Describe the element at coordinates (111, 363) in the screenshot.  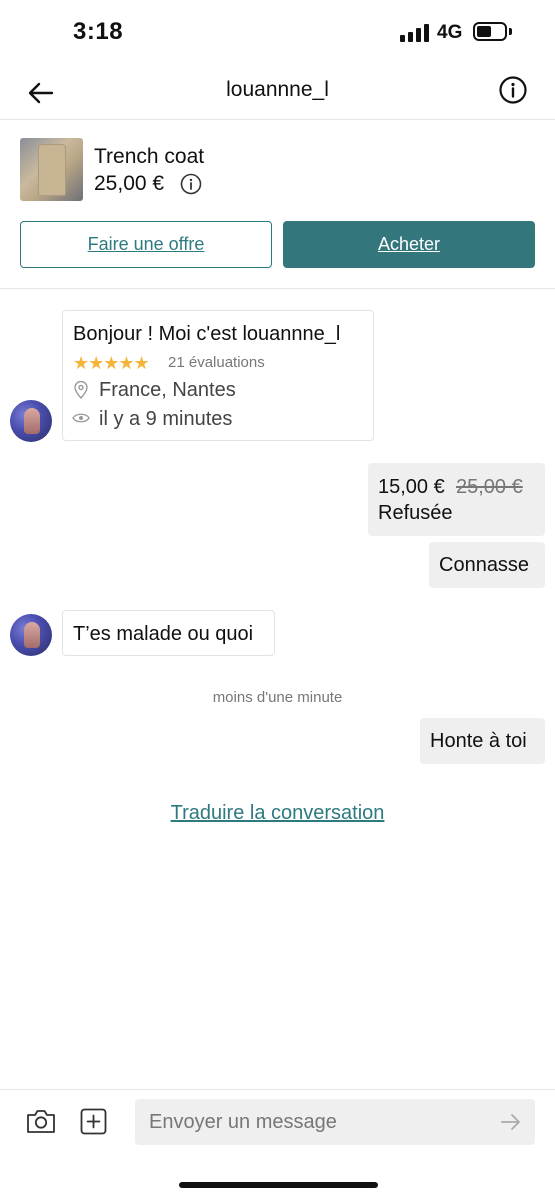
I see `rating-stars: ★★★★★` at that location.